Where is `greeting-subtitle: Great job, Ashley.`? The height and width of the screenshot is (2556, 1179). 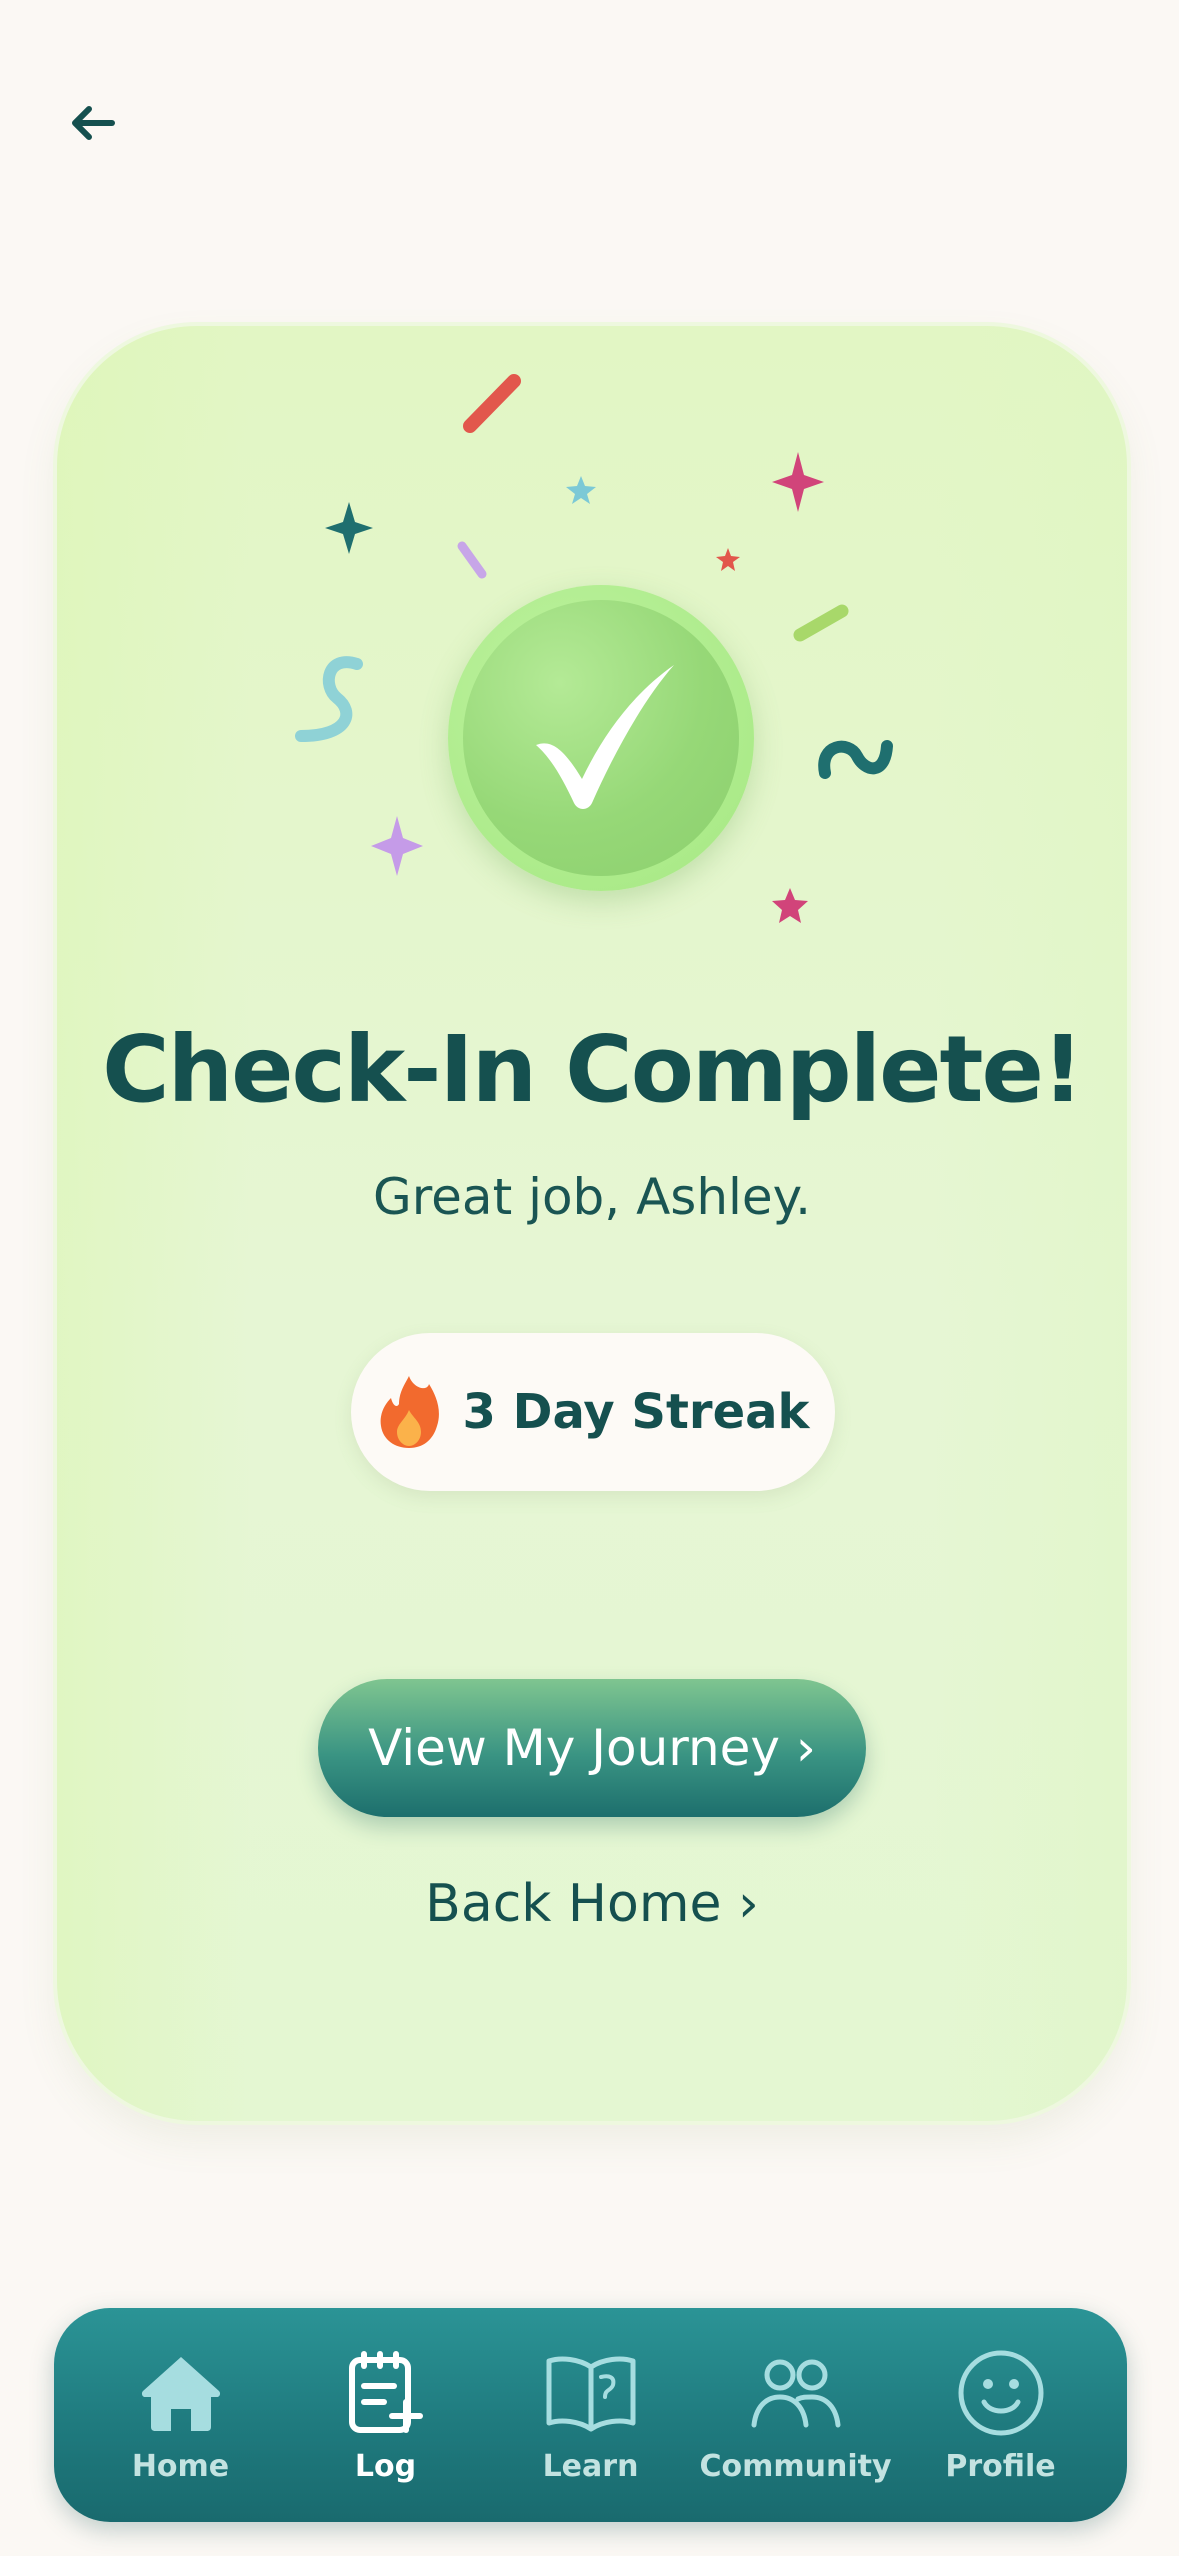 greeting-subtitle: Great job, Ashley. is located at coordinates (592, 1197).